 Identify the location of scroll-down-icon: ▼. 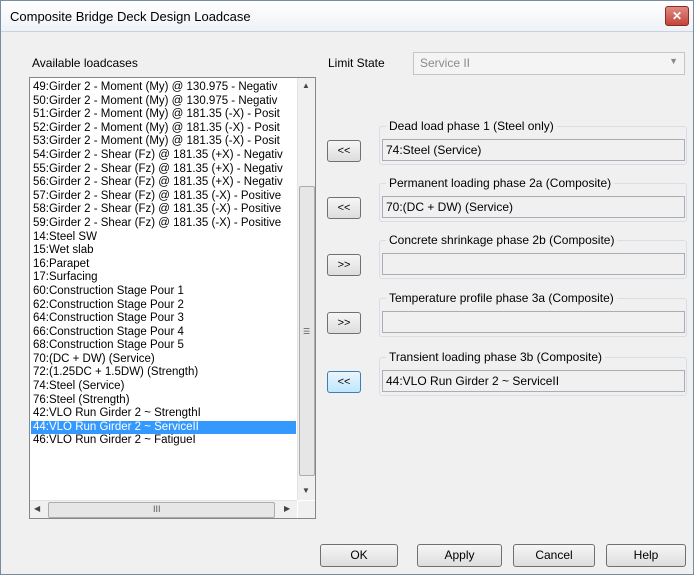
(306, 490).